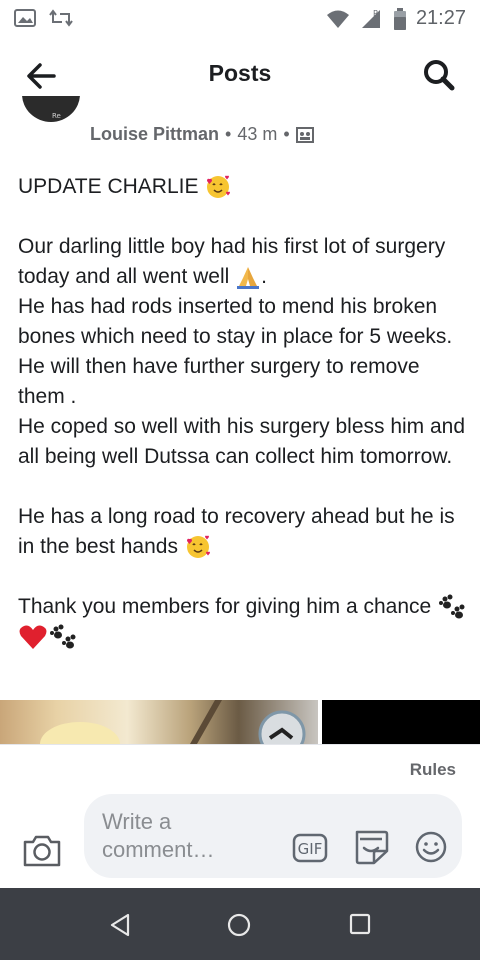 The width and height of the screenshot is (480, 960). I want to click on emoji-icon, so click(431, 847).